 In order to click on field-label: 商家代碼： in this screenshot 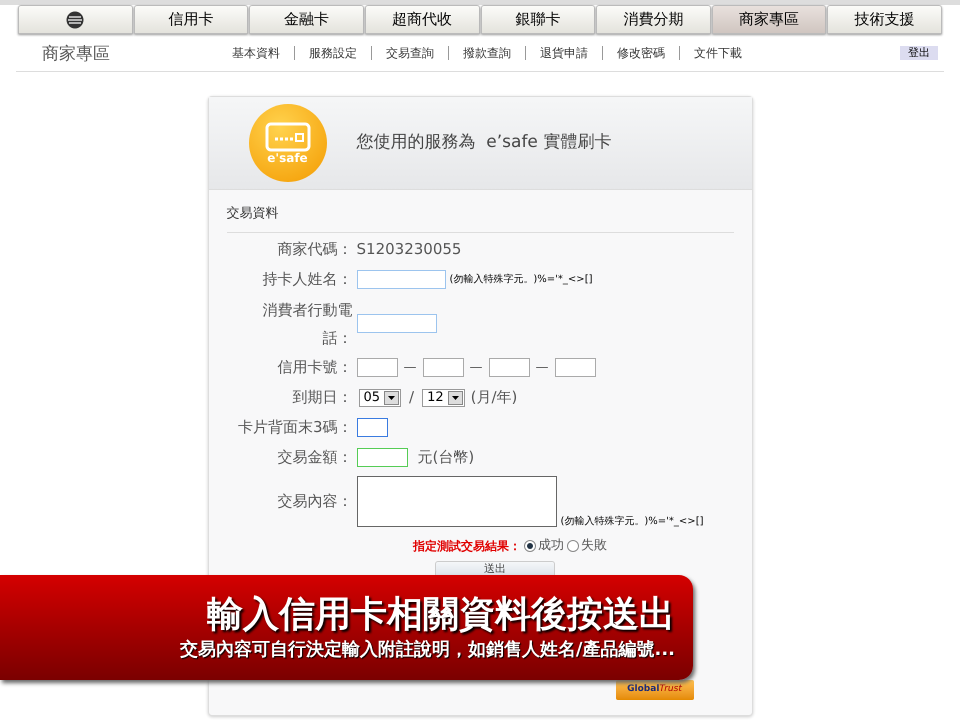, I will do `click(315, 249)`.